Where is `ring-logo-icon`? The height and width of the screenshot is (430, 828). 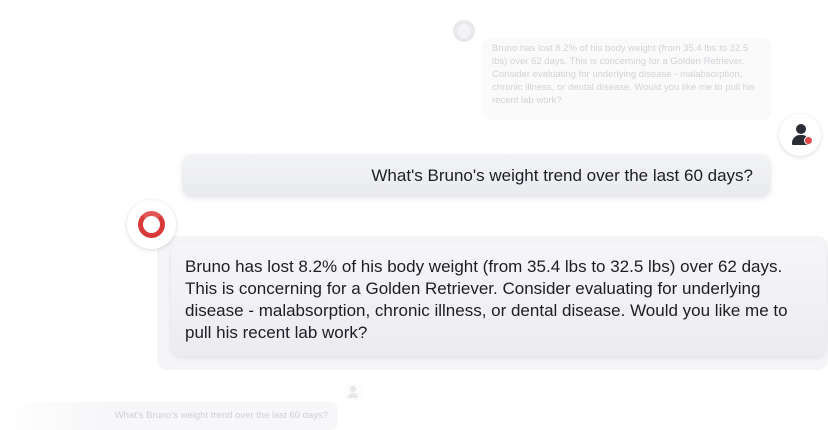 ring-logo-icon is located at coordinates (151, 224).